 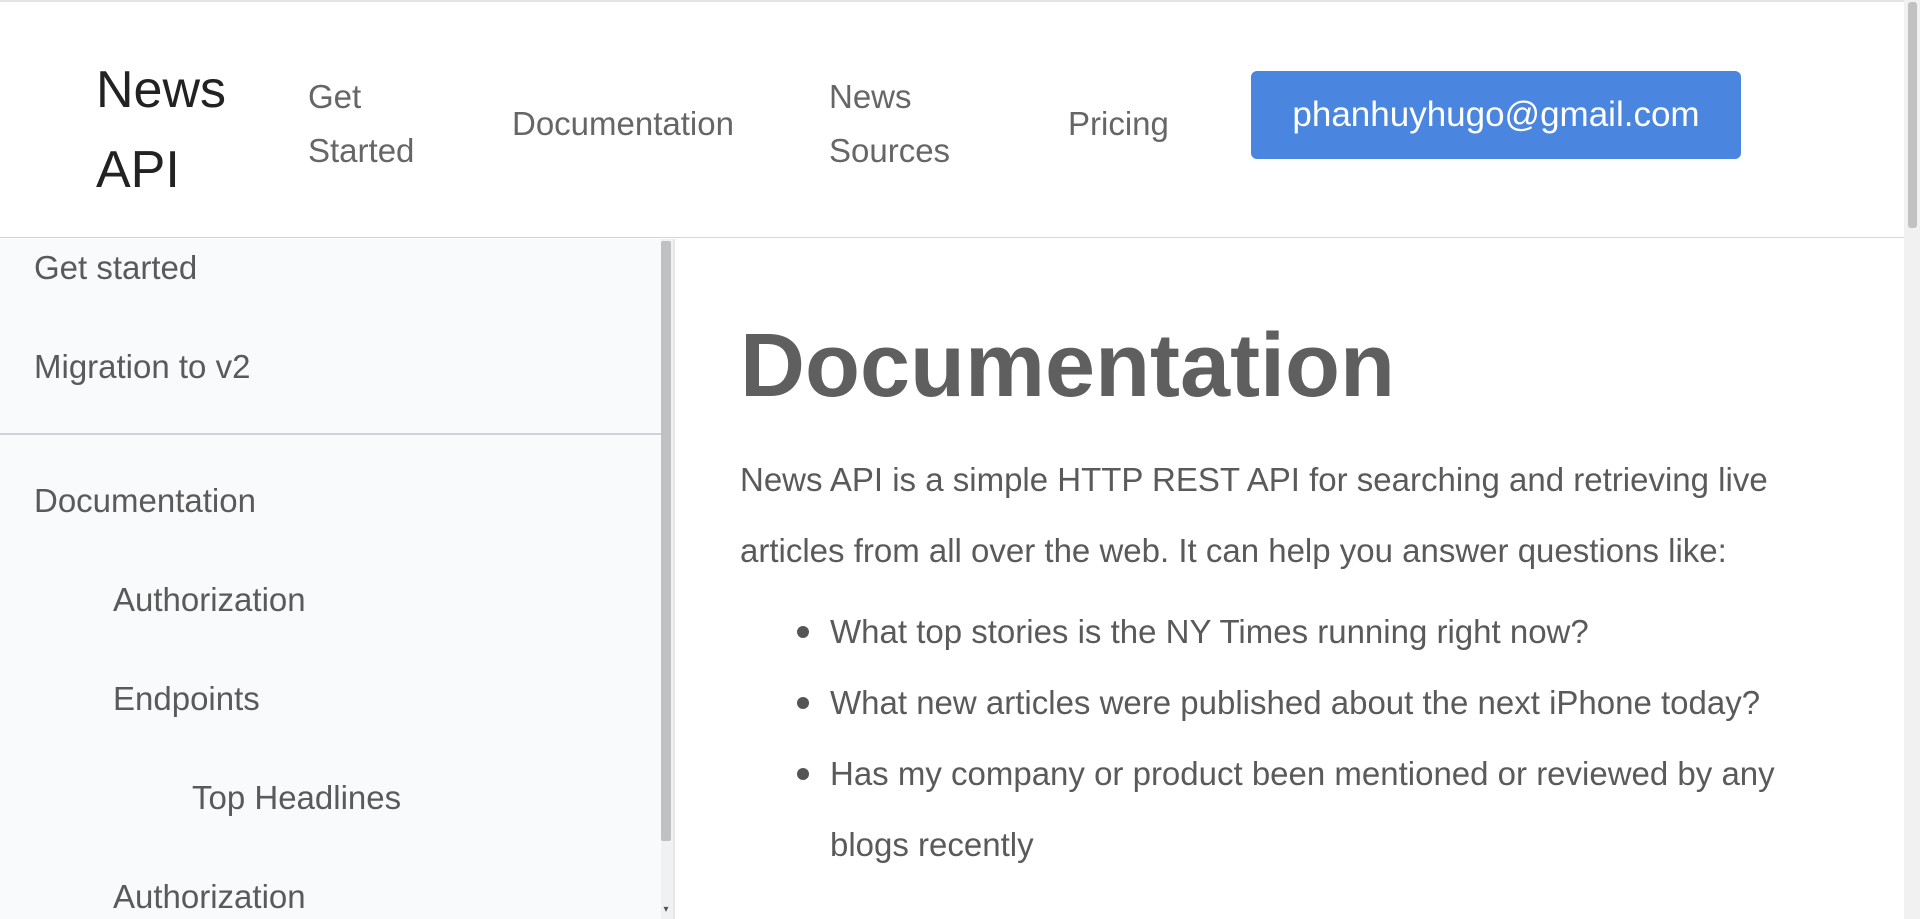 What do you see at coordinates (666, 910) in the screenshot?
I see `scroll-down-arrow-icon: ▾` at bounding box center [666, 910].